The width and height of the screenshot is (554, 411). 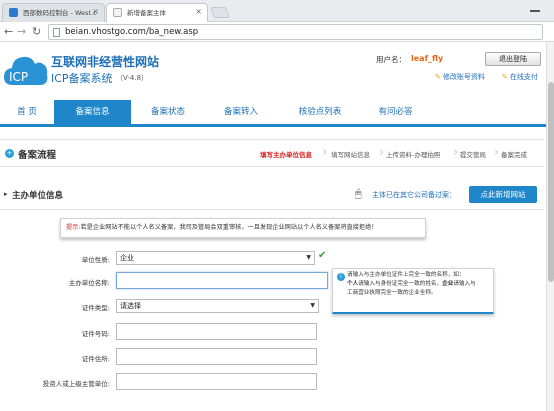 I want to click on browser-tab: 西部数码控制台 - West.c ×, so click(x=53, y=12).